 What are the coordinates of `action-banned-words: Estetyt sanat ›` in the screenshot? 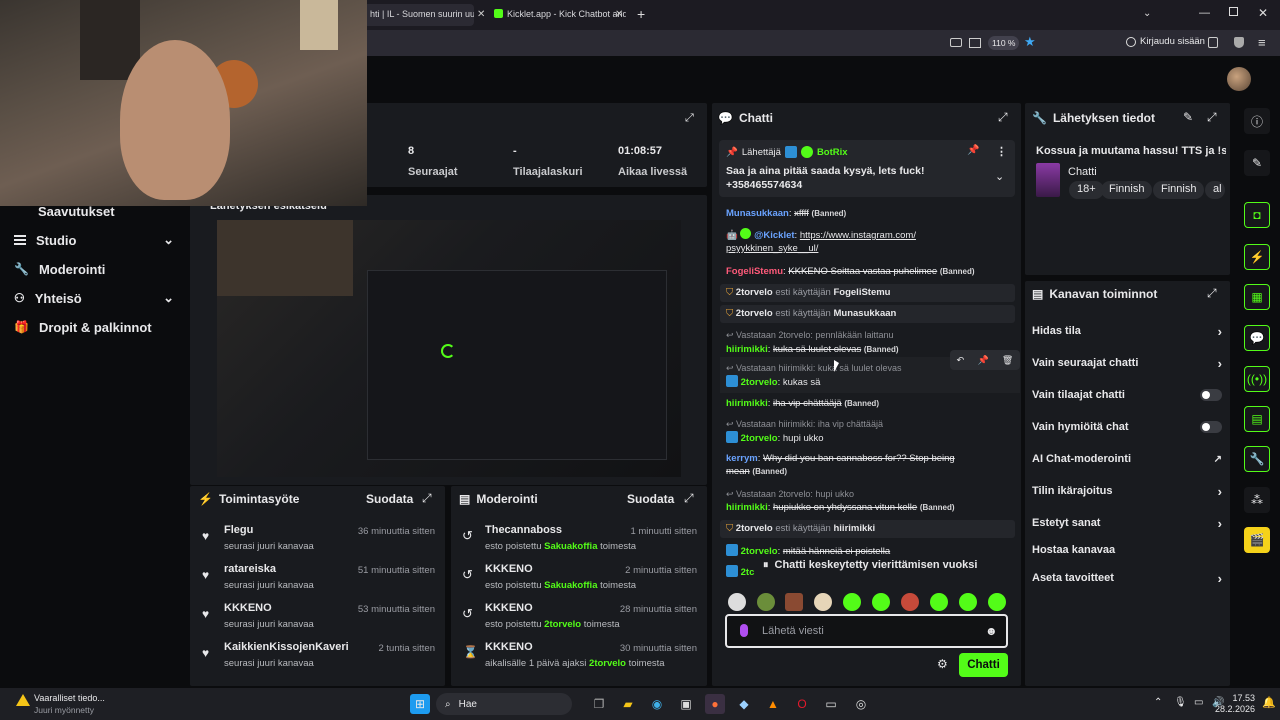 It's located at (1127, 523).